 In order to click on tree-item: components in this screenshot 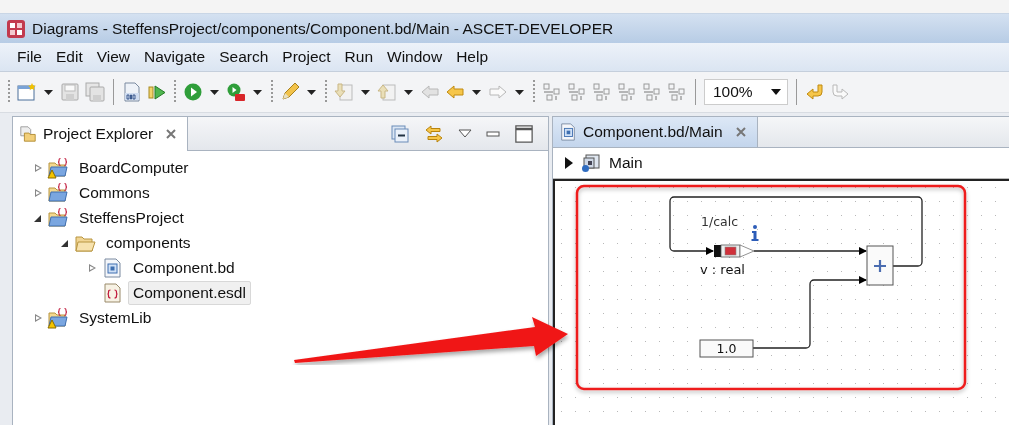, I will do `click(148, 242)`.